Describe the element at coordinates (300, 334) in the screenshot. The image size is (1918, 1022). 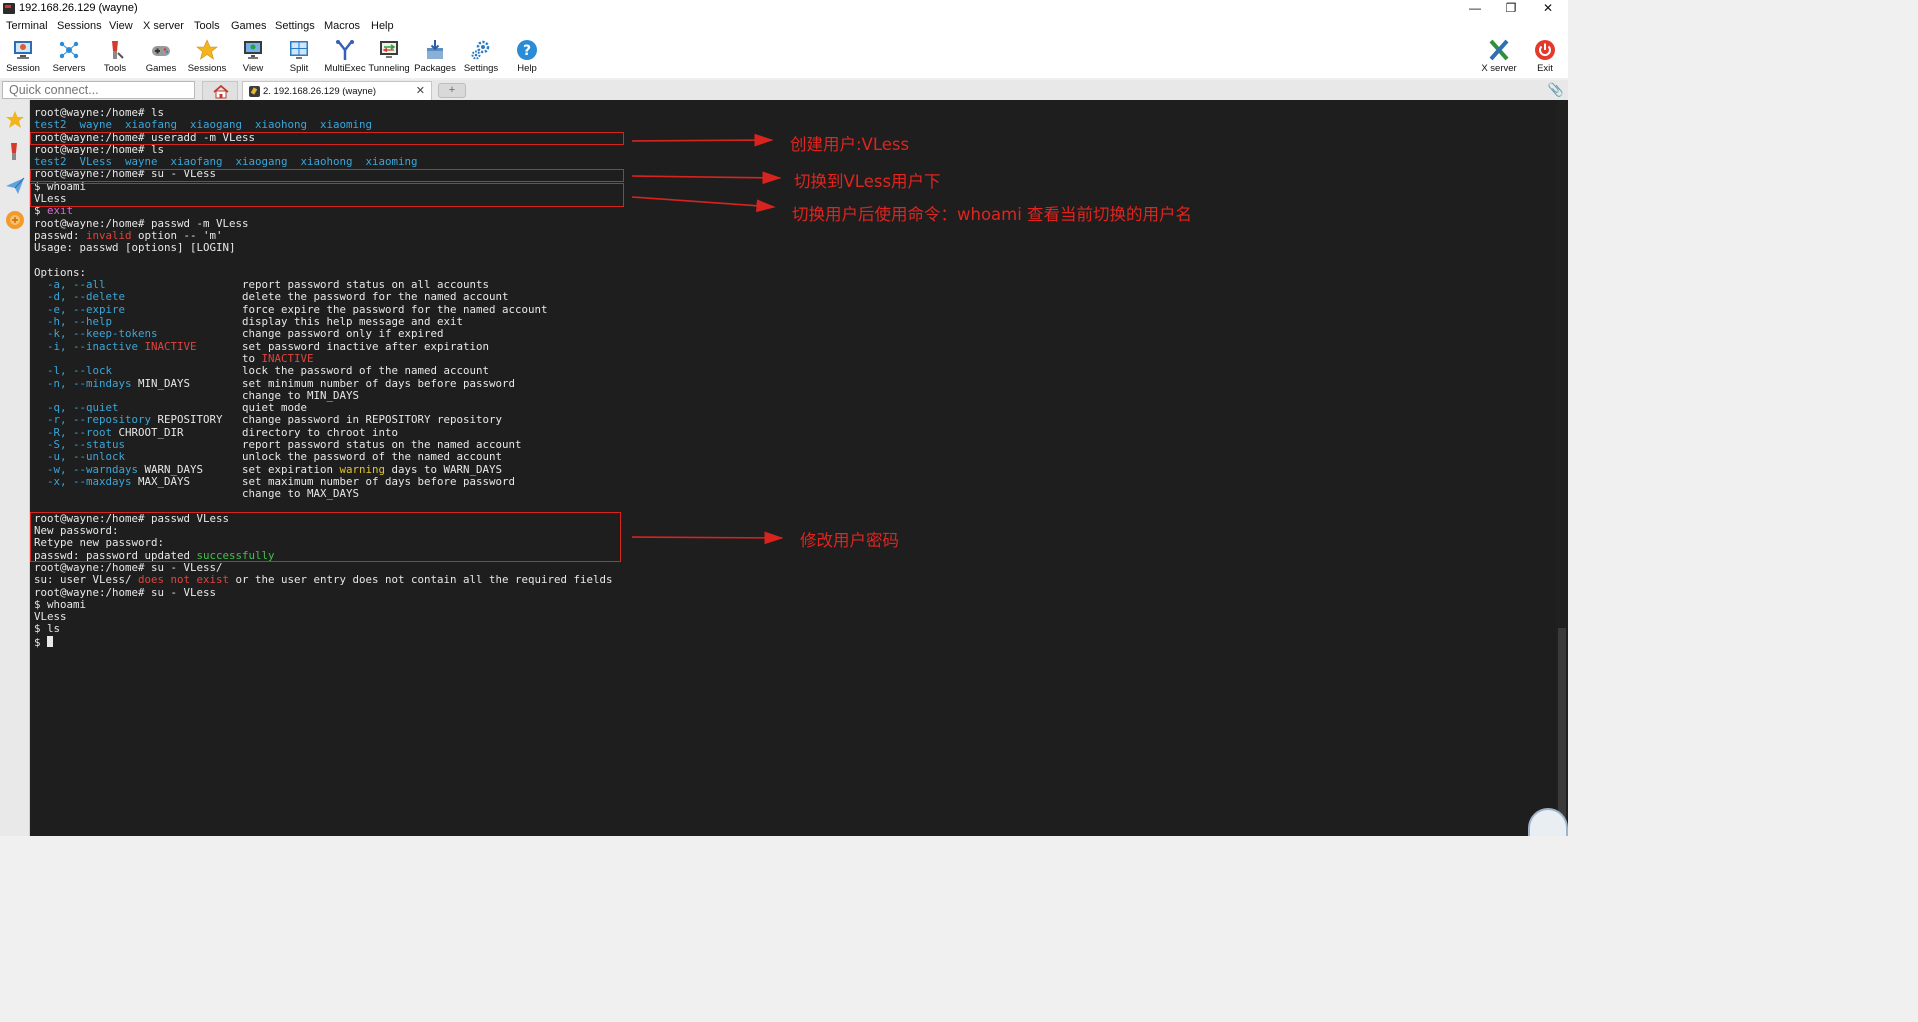
I see `terminal-text: change password only if expired` at that location.